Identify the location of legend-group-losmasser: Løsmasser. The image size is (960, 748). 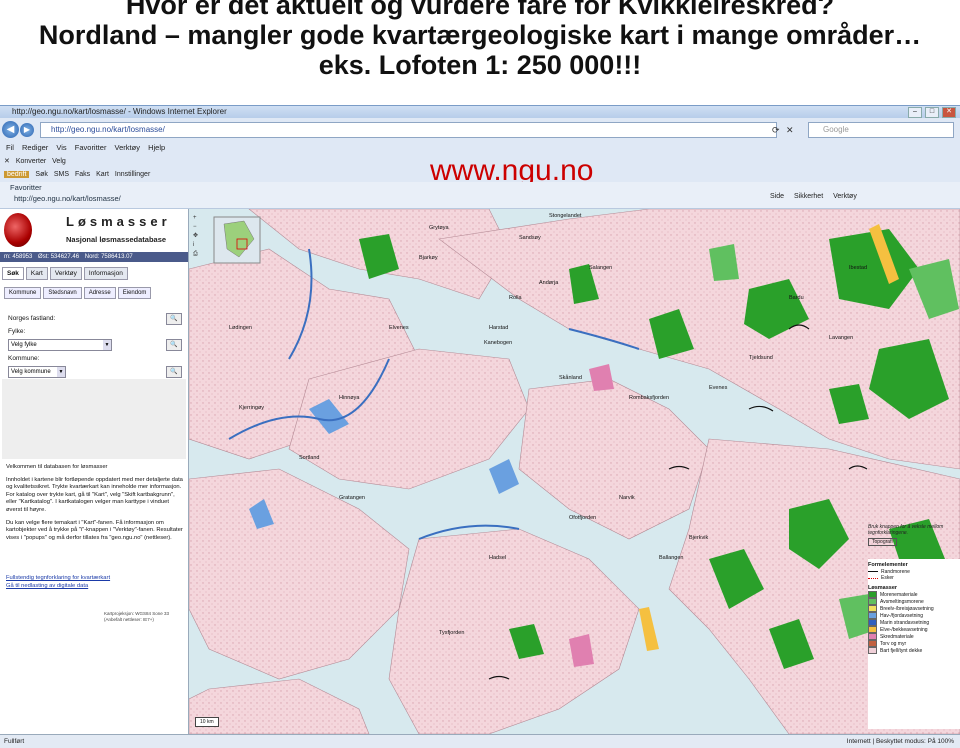
(883, 587).